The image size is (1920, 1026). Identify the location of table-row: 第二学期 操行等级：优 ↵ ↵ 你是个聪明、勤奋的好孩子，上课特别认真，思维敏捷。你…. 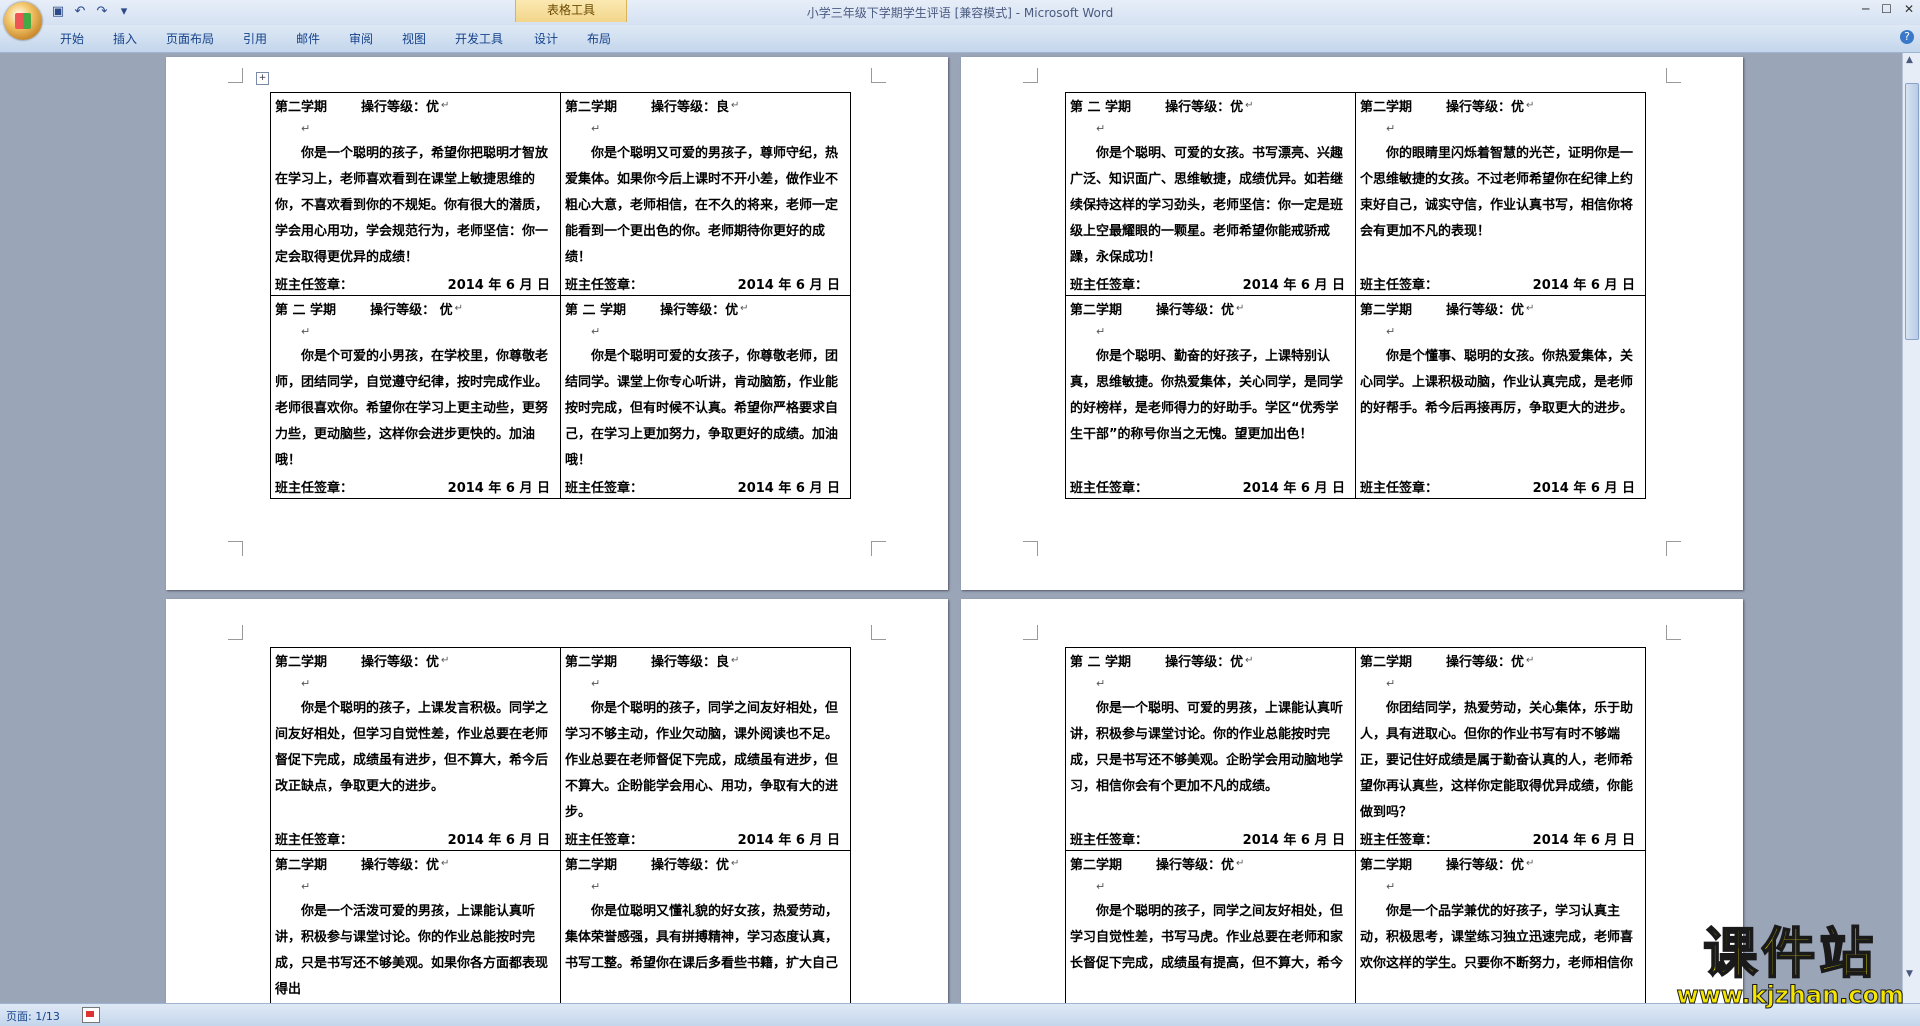
(1355, 397).